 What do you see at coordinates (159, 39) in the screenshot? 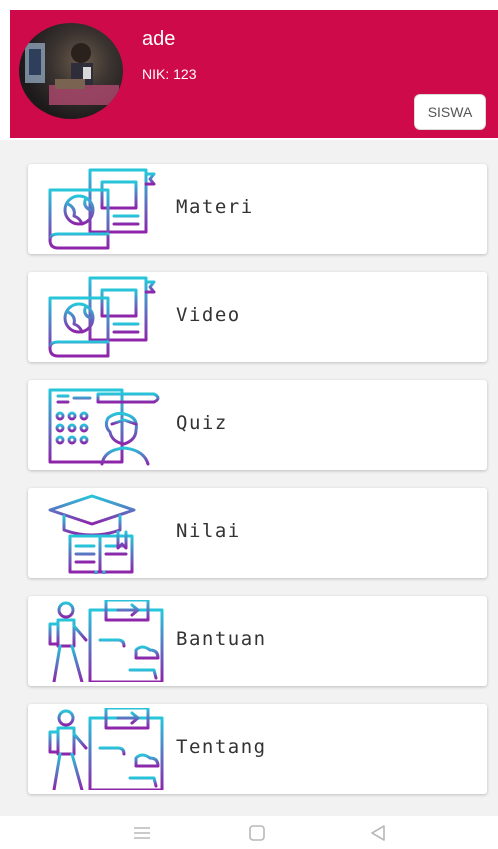
I see `user-name: ade` at bounding box center [159, 39].